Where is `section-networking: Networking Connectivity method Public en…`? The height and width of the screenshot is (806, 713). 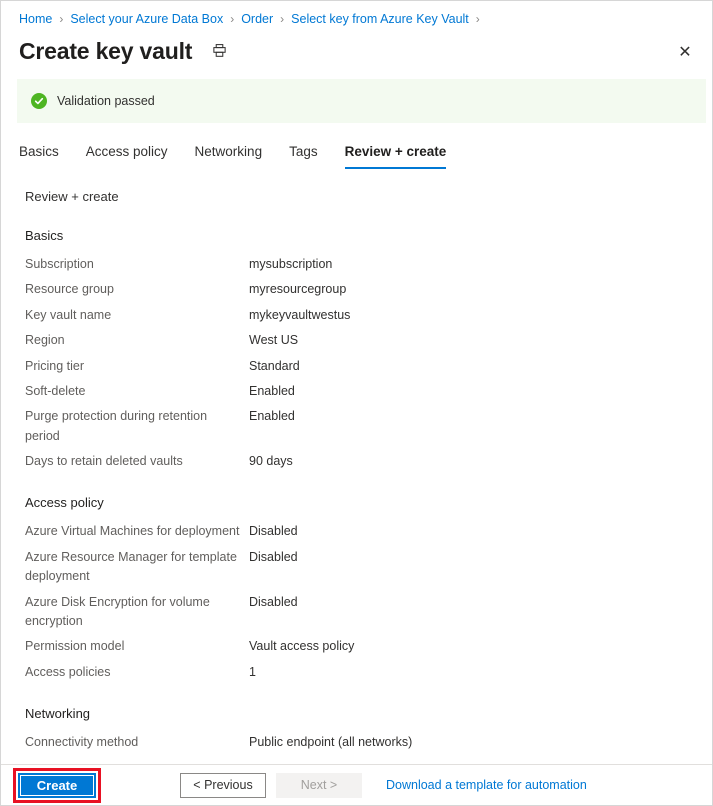 section-networking: Networking Connectivity method Public en… is located at coordinates (359, 729).